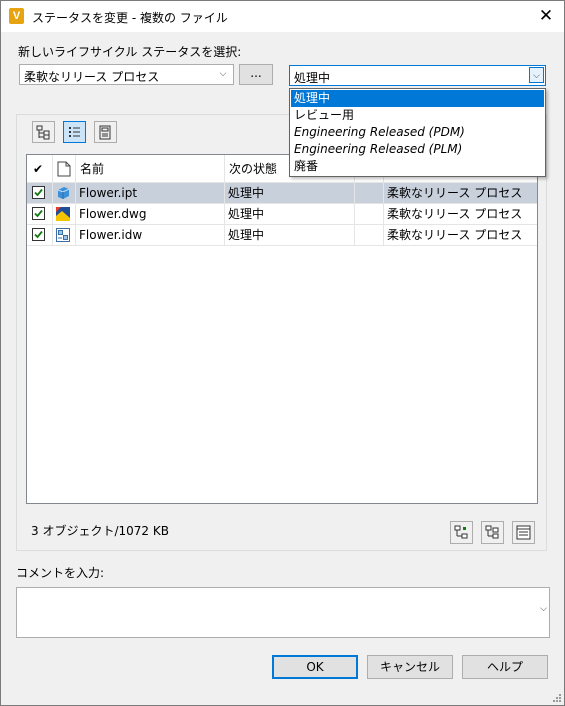 This screenshot has height=706, width=565. Describe the element at coordinates (63, 193) in the screenshot. I see `part-file-icon` at that location.